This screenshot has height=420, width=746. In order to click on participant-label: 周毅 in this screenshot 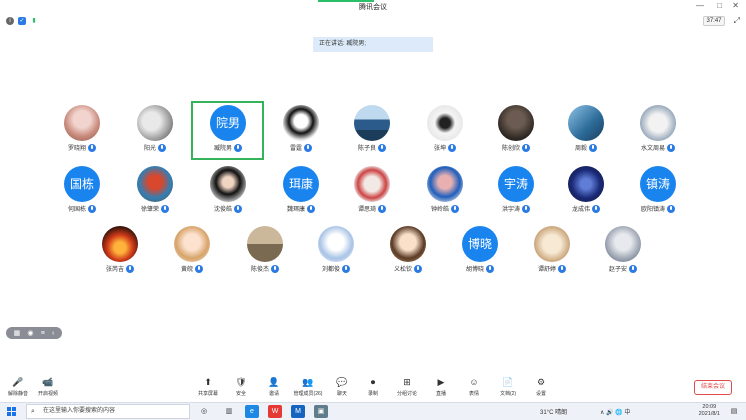, I will do `click(586, 149)`.